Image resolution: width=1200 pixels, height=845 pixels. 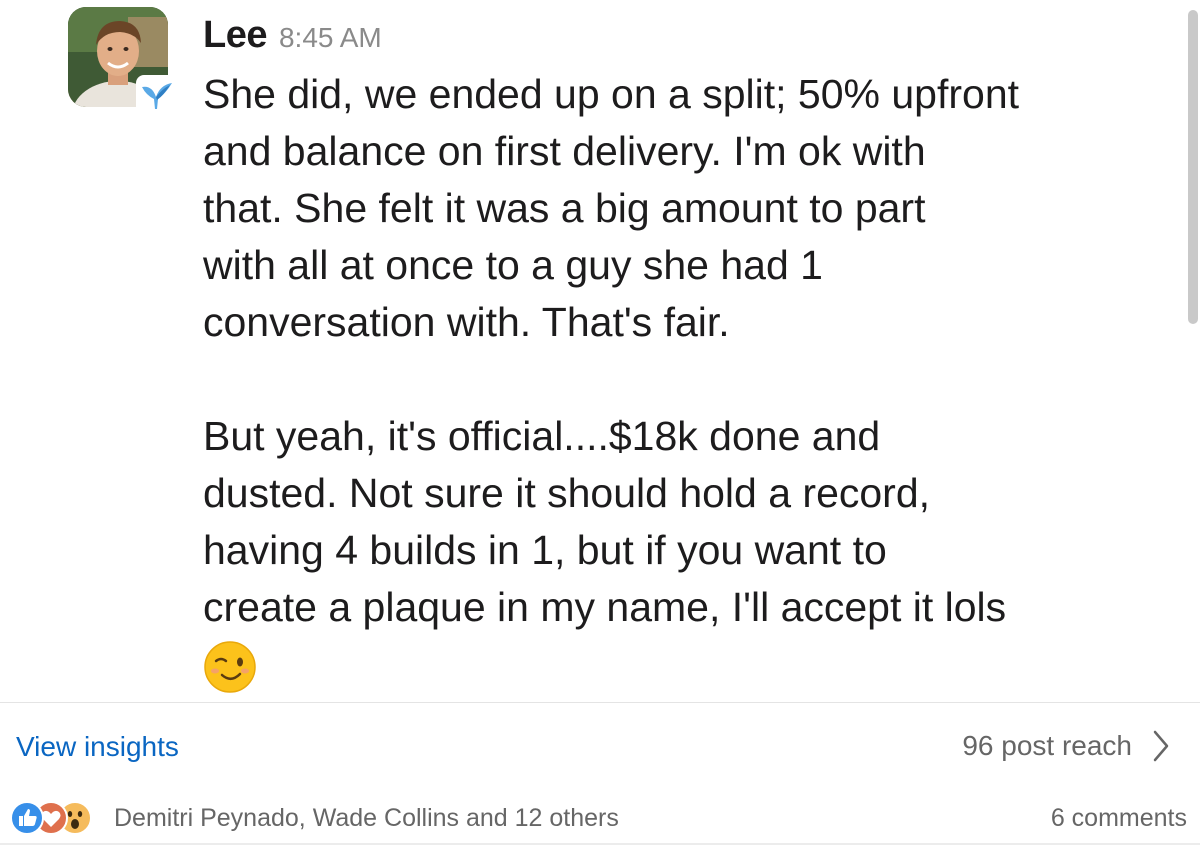 I want to click on reaction-icons, so click(x=60, y=818).